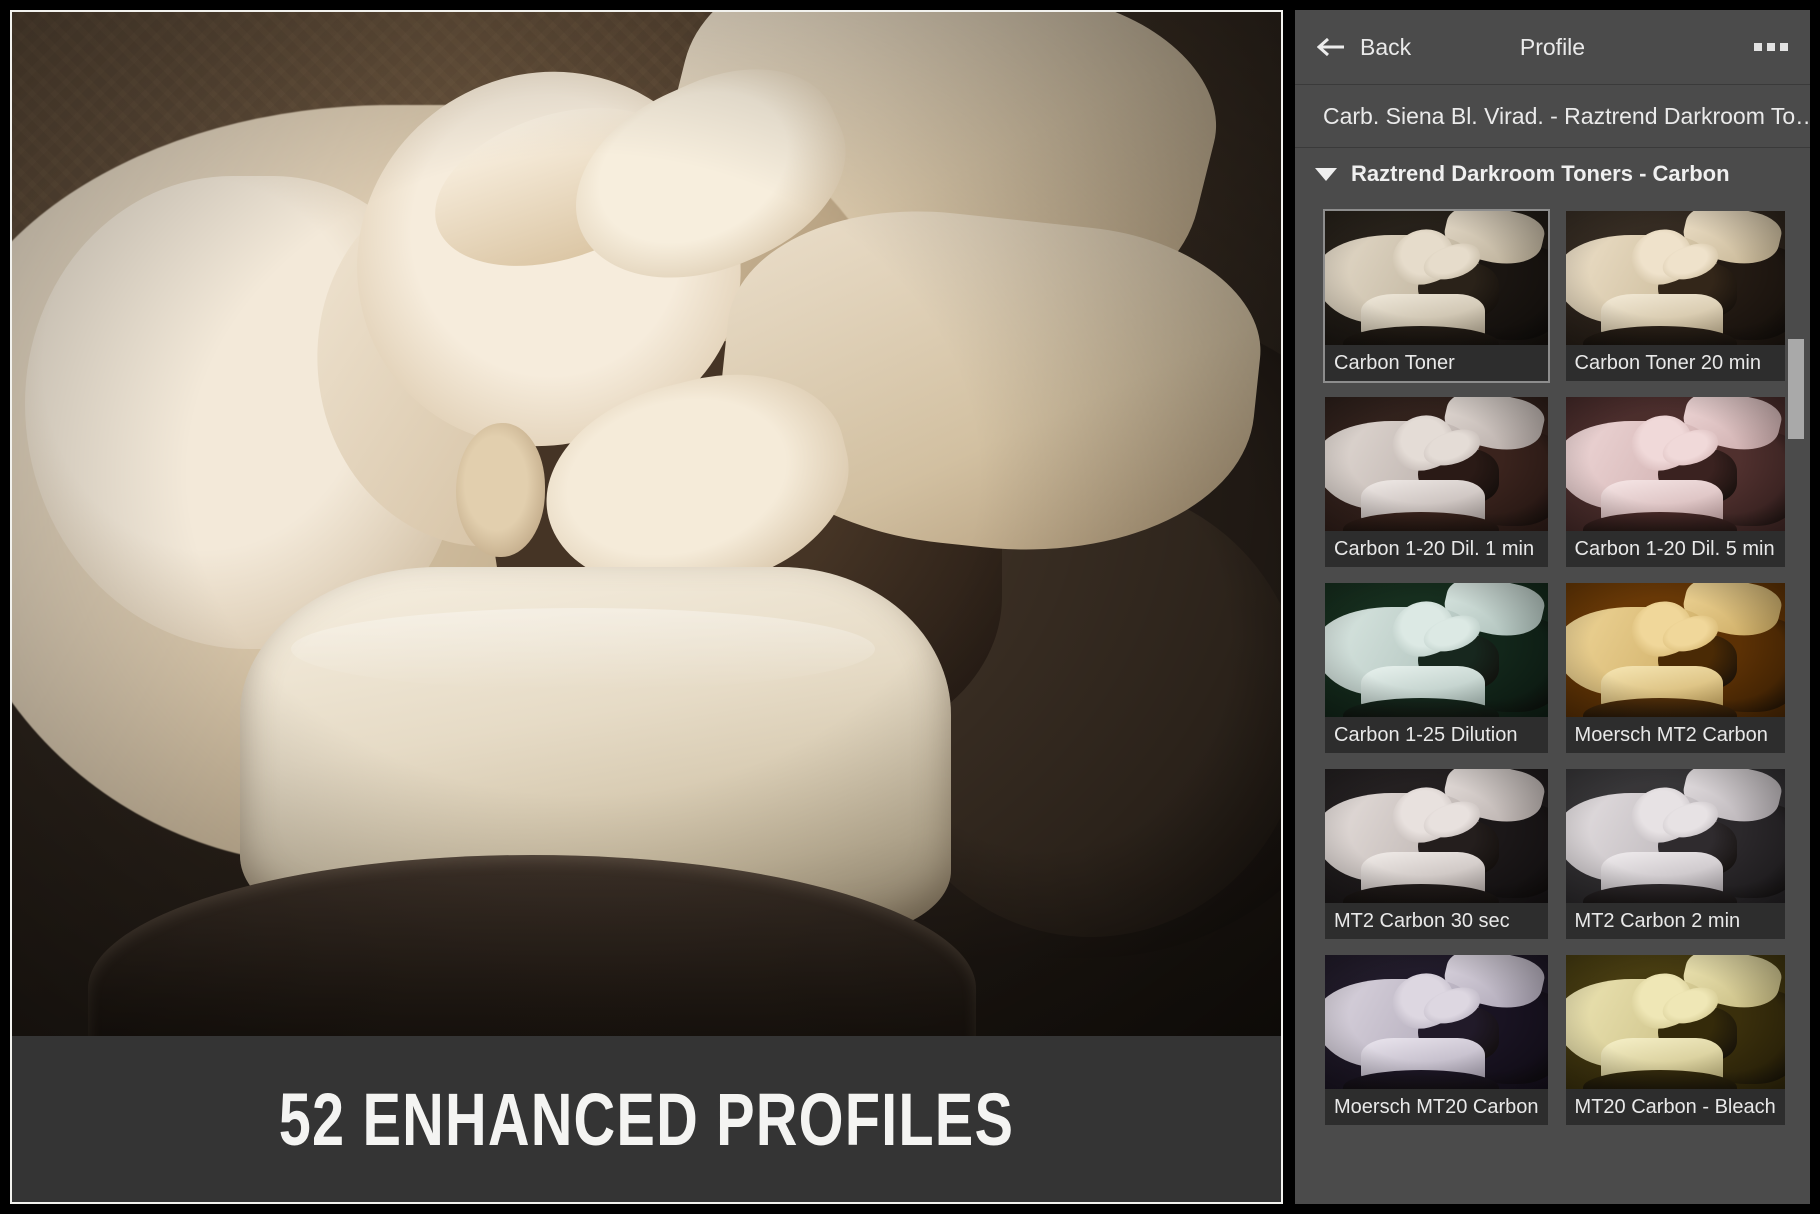 The width and height of the screenshot is (1820, 1214). Describe the element at coordinates (1796, 388) in the screenshot. I see `panel-scrollbar-thumb` at that location.